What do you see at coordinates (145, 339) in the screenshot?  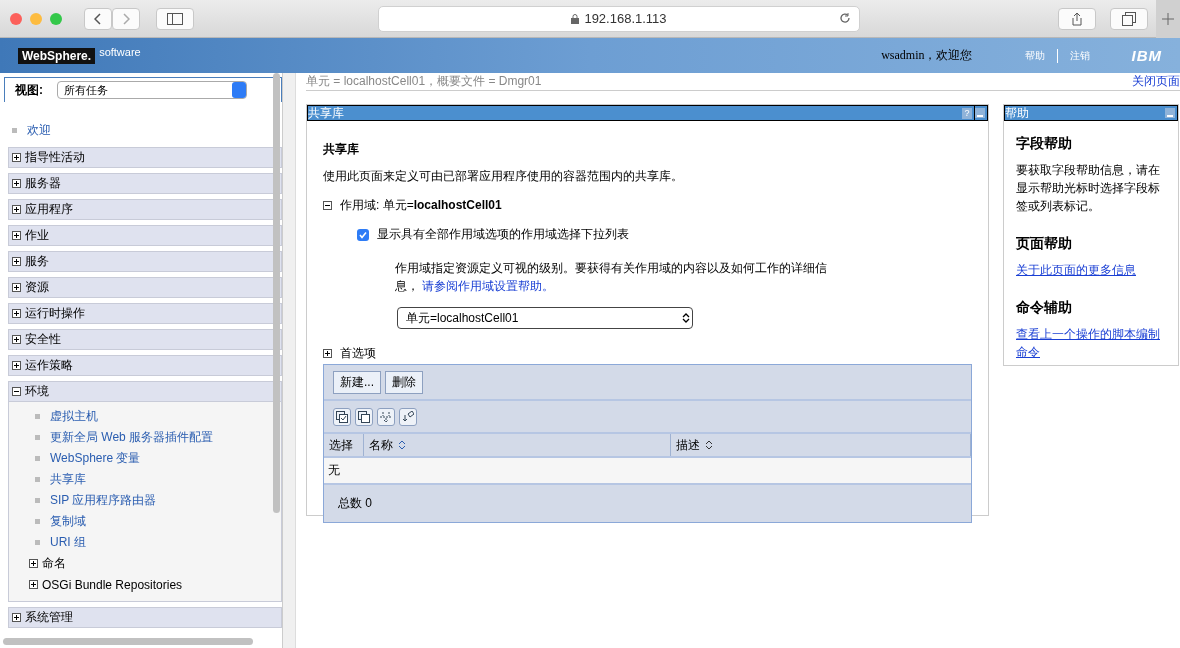 I see `nav-category: 安全性` at bounding box center [145, 339].